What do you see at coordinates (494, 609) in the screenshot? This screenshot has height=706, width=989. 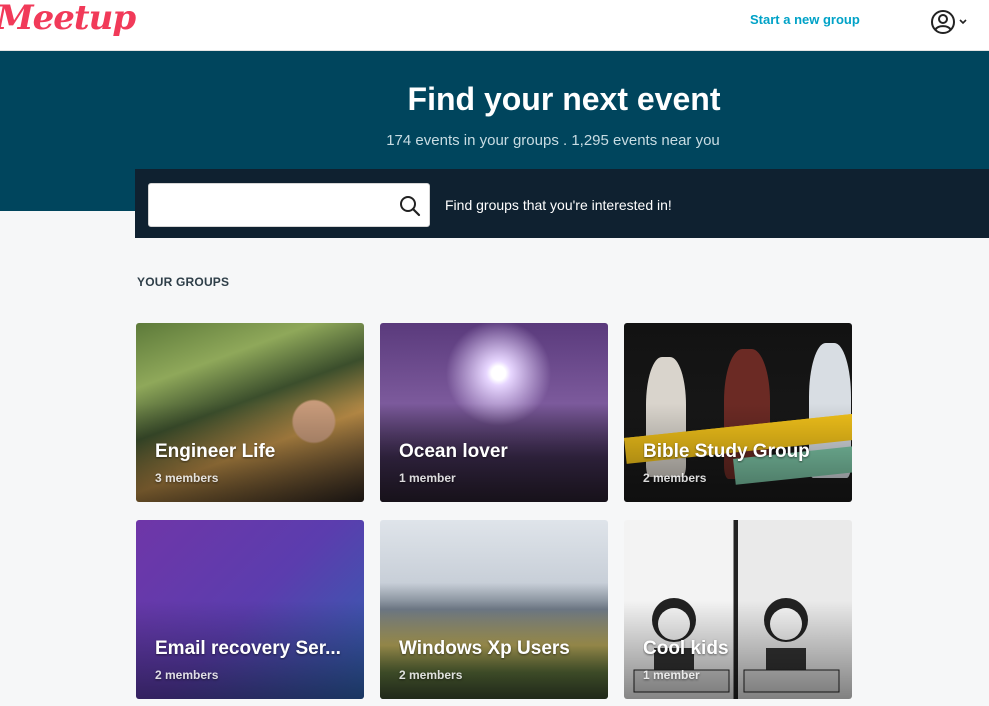 I see `group-card-windows-xp-users: Windows Xp Users 2 members` at bounding box center [494, 609].